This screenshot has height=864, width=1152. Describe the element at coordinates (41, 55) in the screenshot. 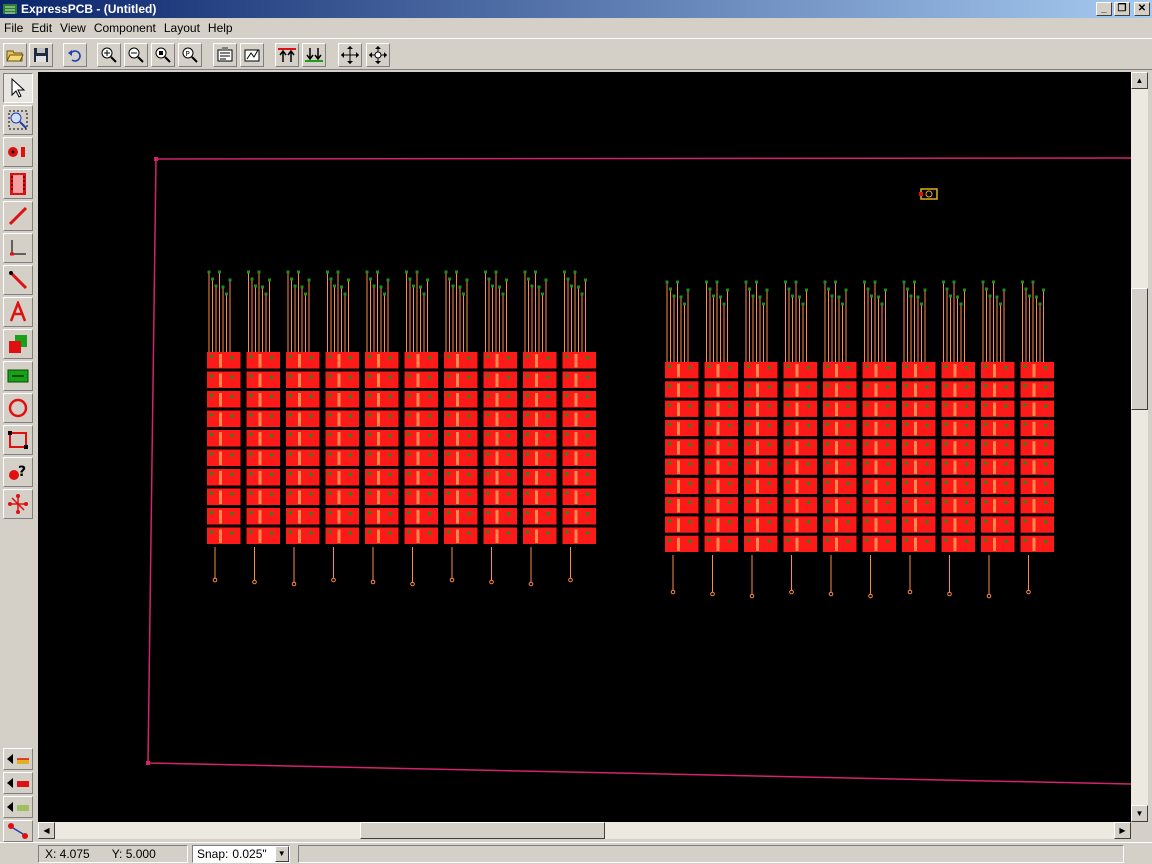

I see `save-button` at that location.